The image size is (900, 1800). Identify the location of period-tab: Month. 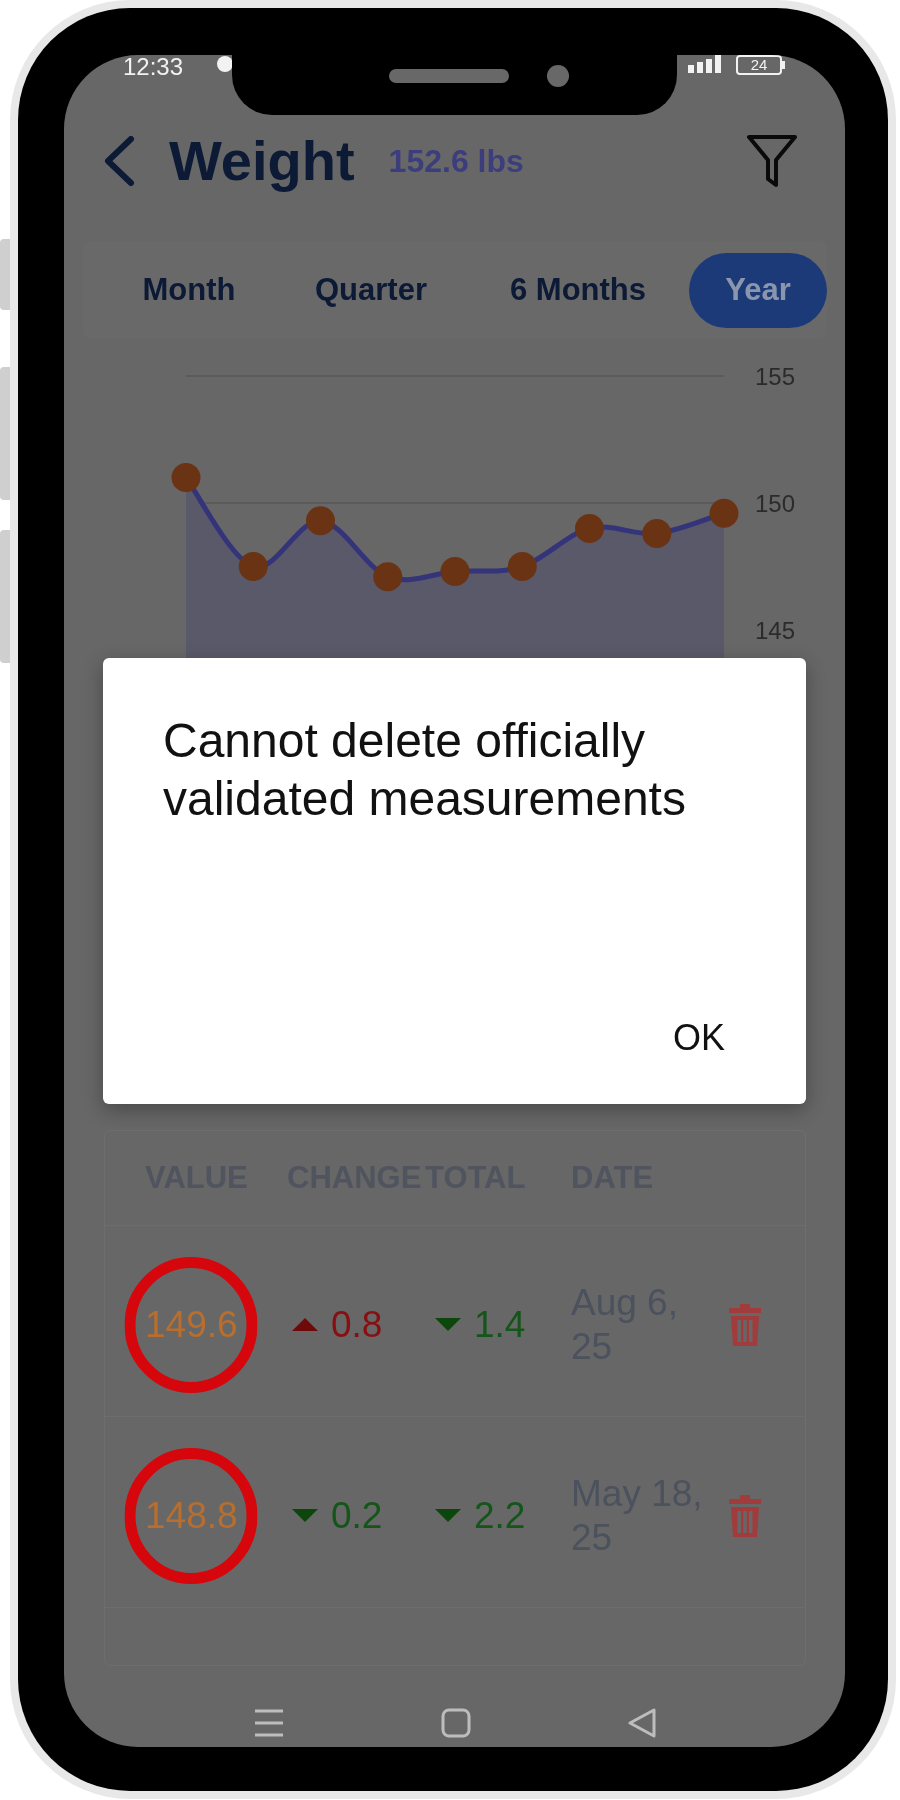
(189, 290).